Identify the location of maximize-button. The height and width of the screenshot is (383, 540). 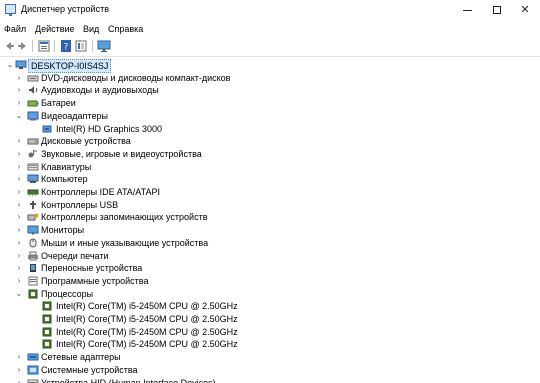
(497, 10).